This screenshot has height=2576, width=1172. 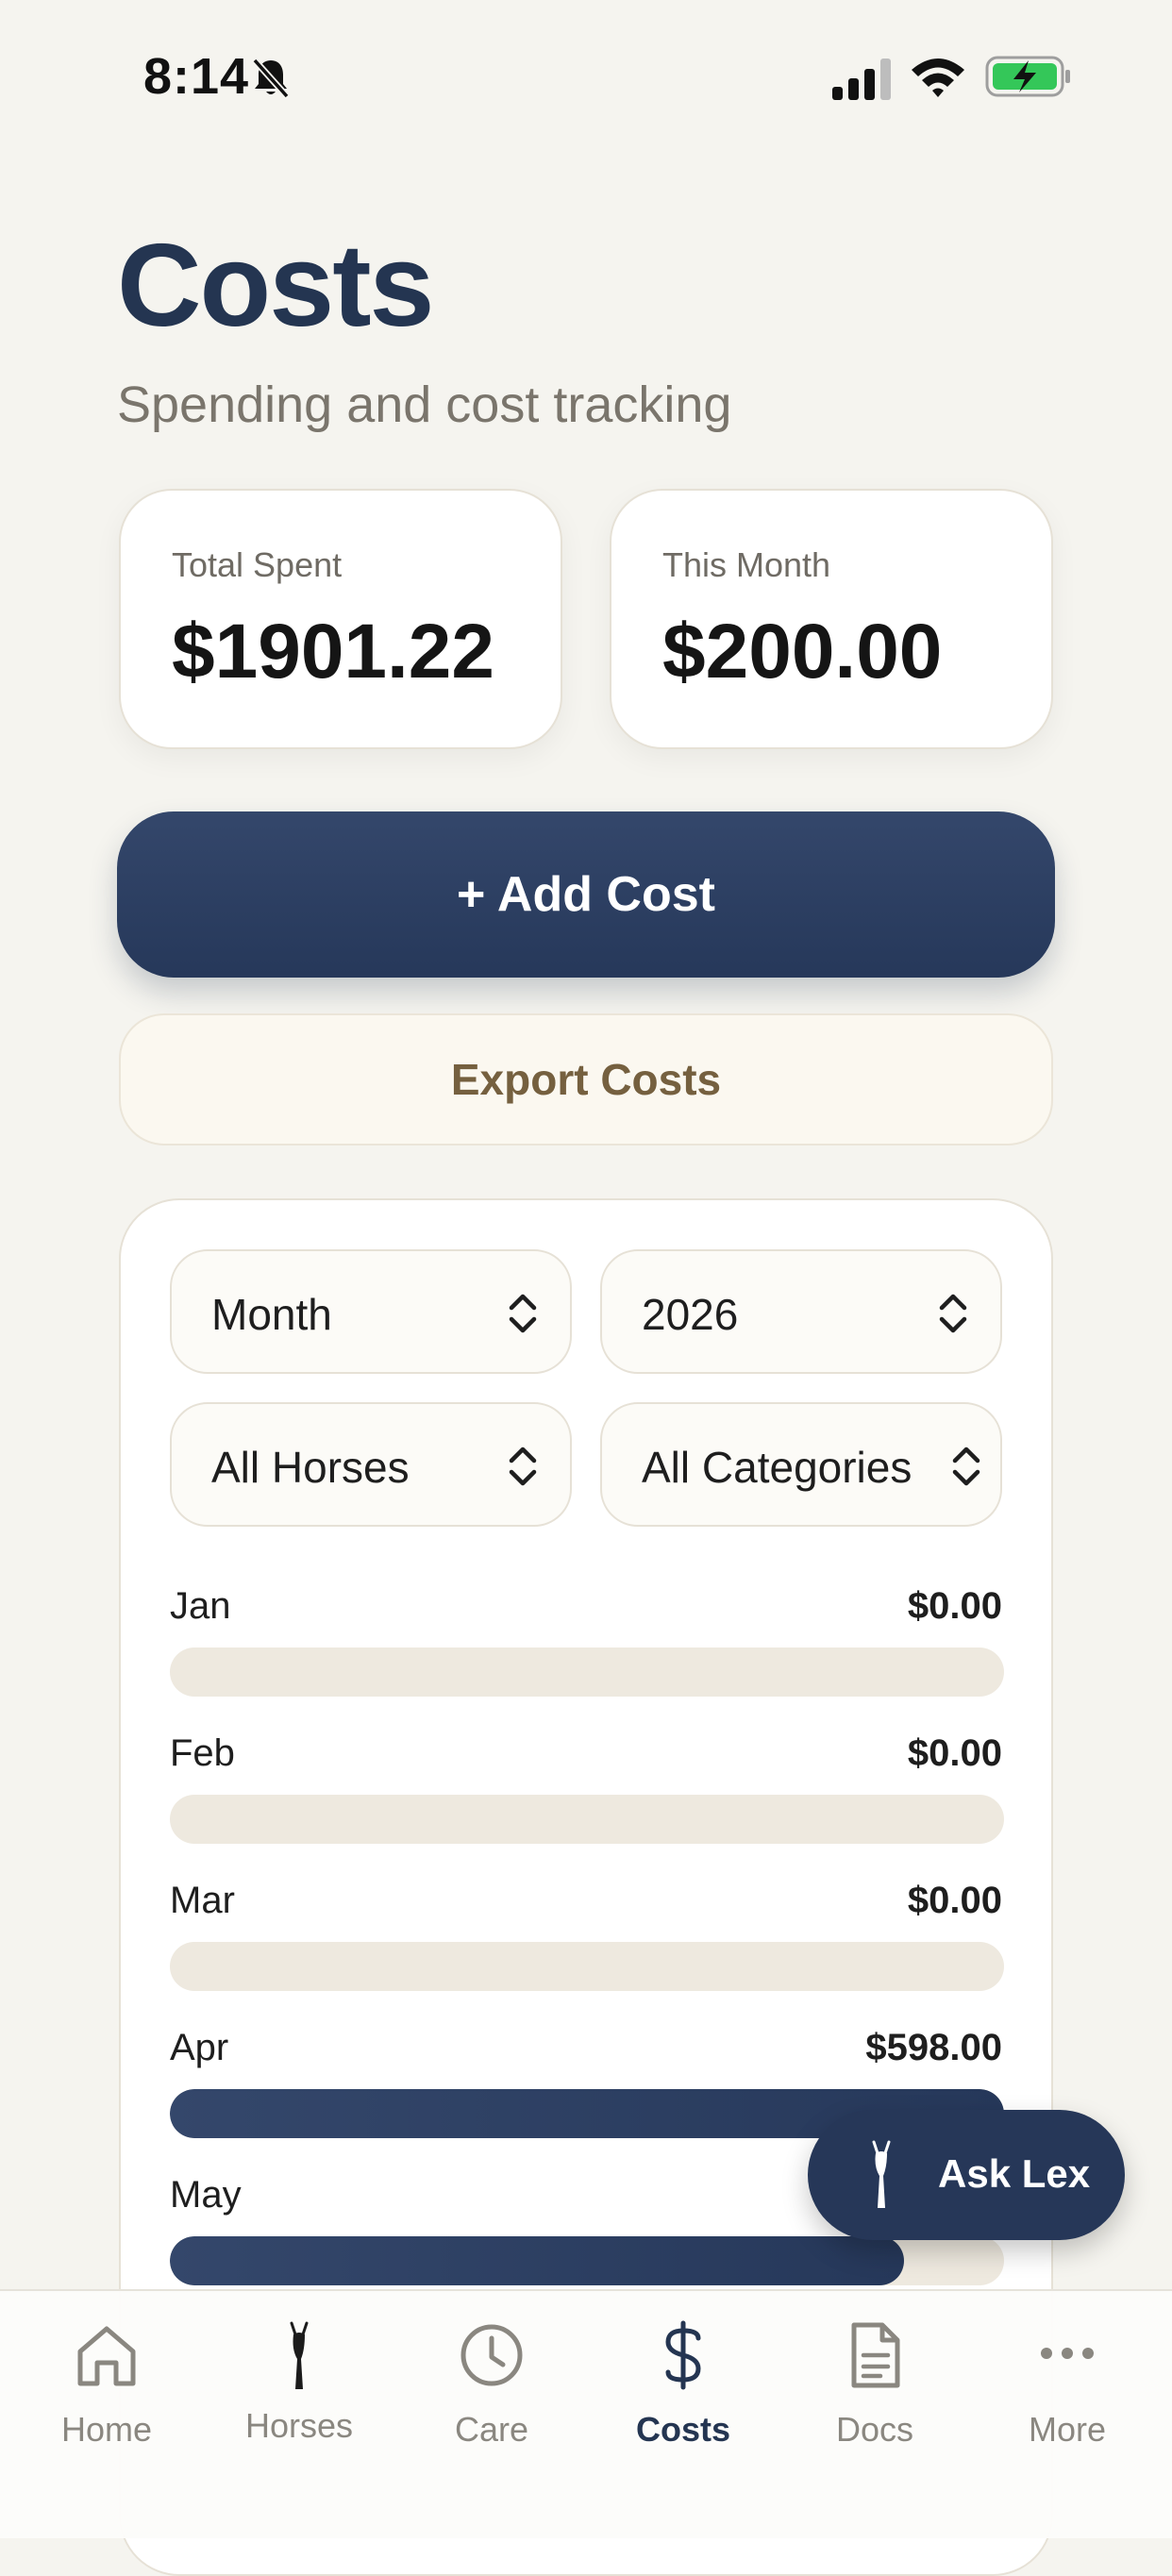 I want to click on clock-icon, so click(x=491, y=2355).